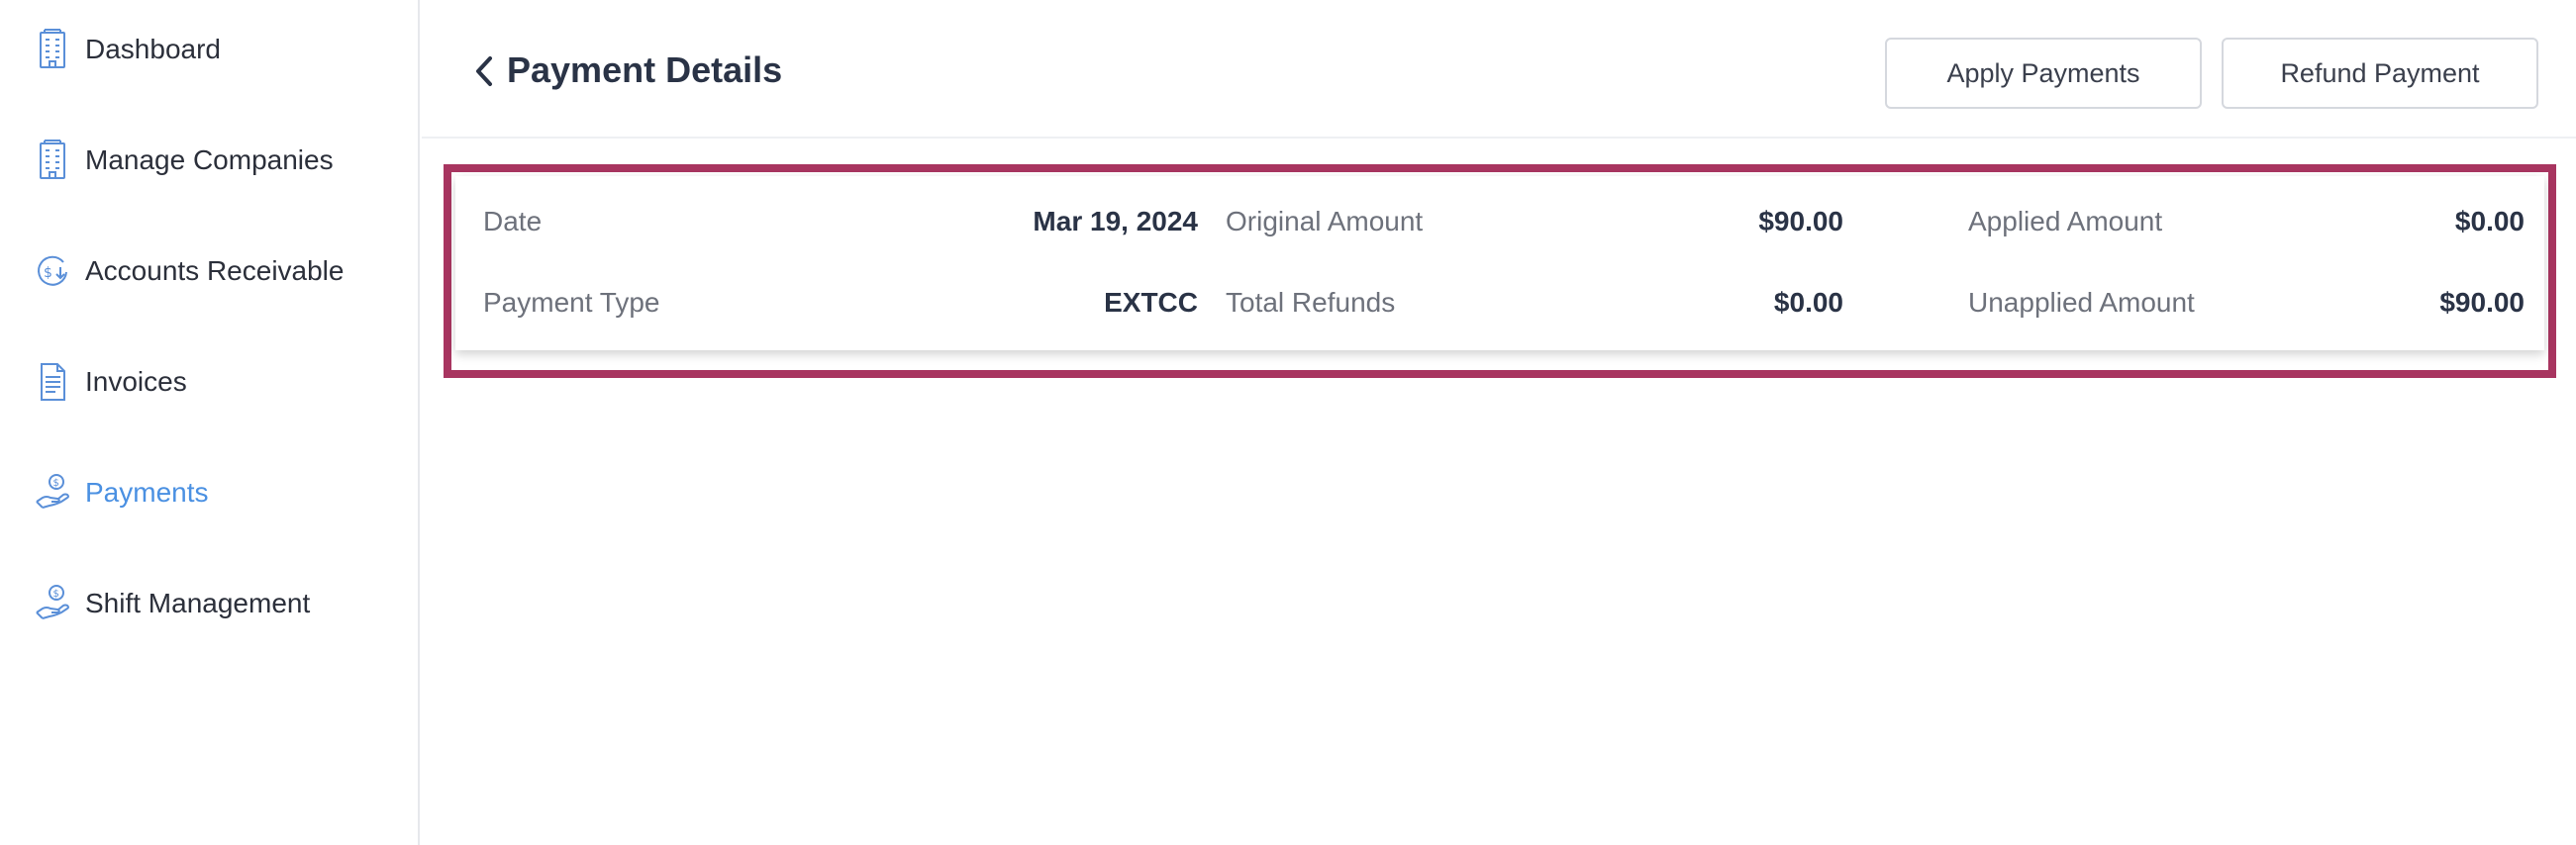 The width and height of the screenshot is (2576, 845). I want to click on sidebar-item-accounts-receivable: $ Accounts Receivable, so click(217, 271).